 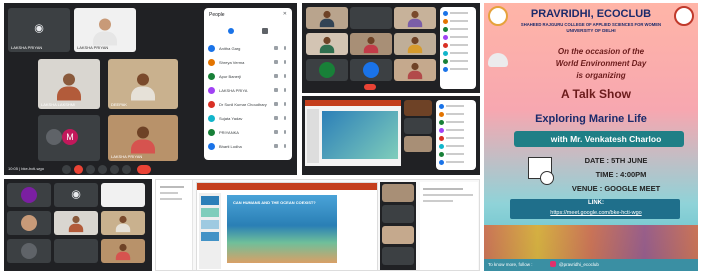 I want to click on people-panel, so click(x=458, y=48).